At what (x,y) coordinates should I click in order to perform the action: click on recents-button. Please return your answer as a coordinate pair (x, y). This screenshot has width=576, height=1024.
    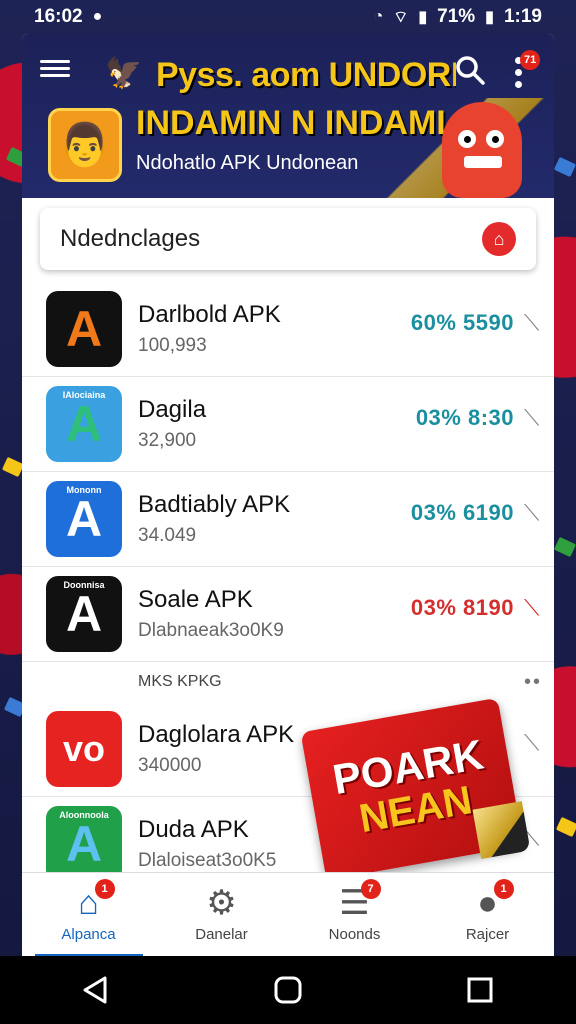
    Looking at the image, I should click on (480, 990).